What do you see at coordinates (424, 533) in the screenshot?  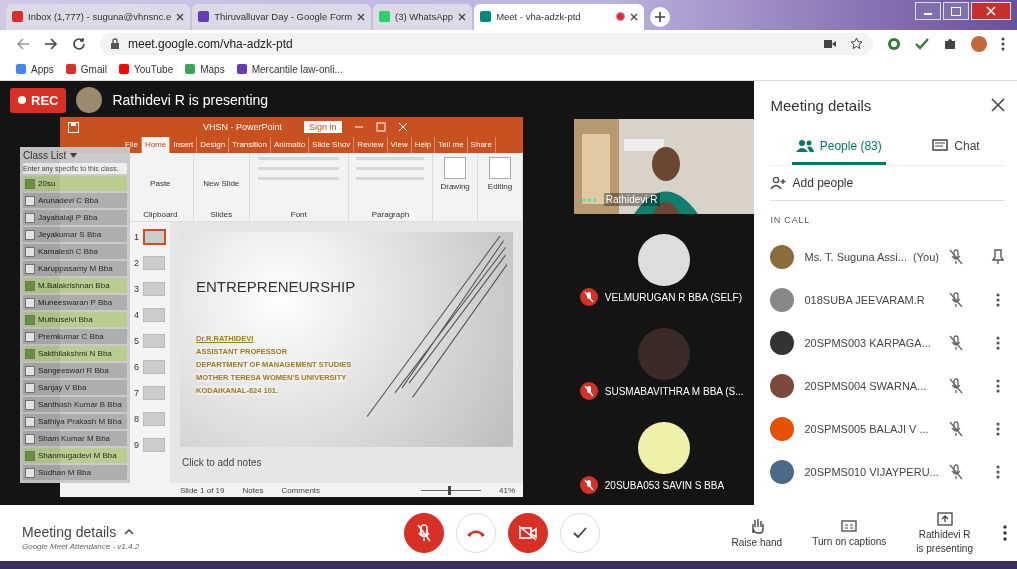 I see `microphone-button` at bounding box center [424, 533].